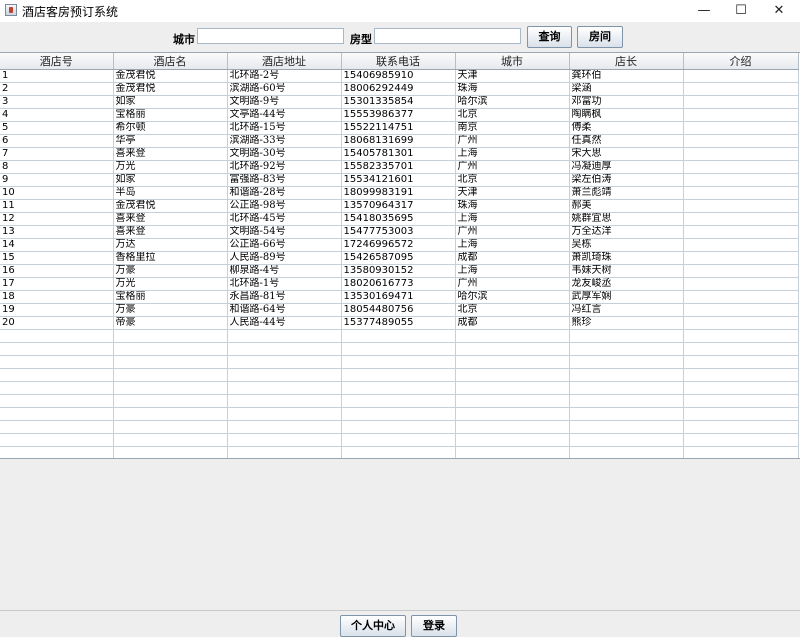 Image resolution: width=800 pixels, height=637 pixels. I want to click on table-cell: 希尔顿, so click(170, 128).